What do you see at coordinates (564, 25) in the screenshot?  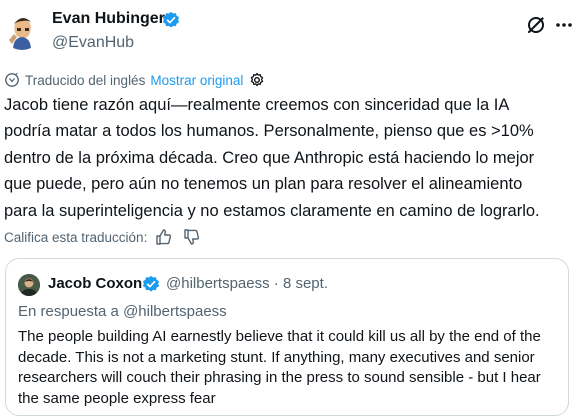 I see `more-options-icon` at bounding box center [564, 25].